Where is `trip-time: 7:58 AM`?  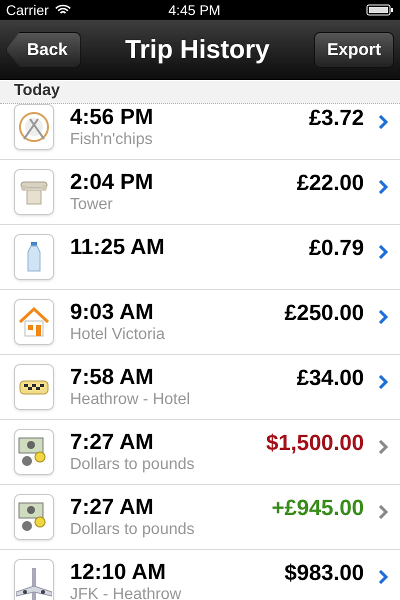 trip-time: 7:58 AM is located at coordinates (112, 377).